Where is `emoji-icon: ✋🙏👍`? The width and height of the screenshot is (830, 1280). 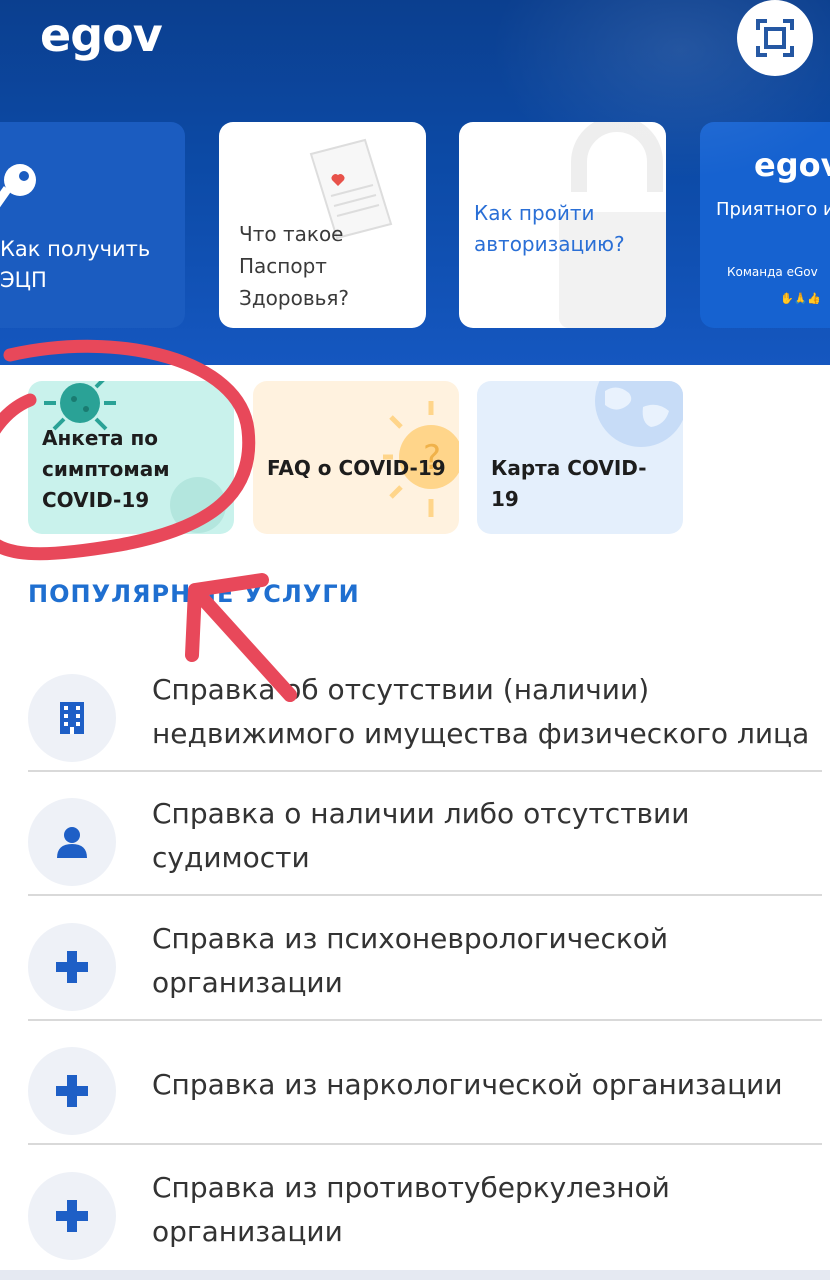 emoji-icon: ✋🙏👍 is located at coordinates (801, 298).